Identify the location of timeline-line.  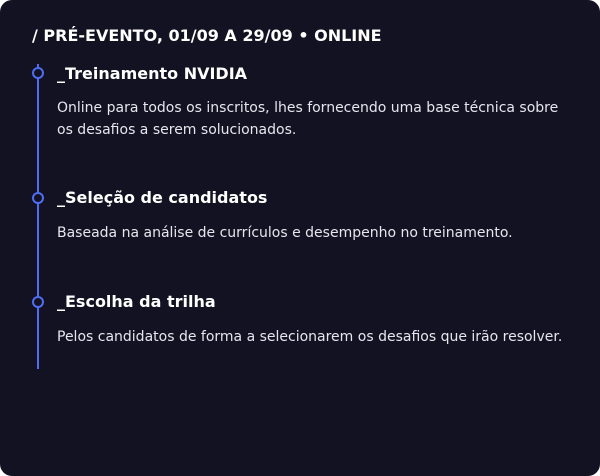
(38, 216).